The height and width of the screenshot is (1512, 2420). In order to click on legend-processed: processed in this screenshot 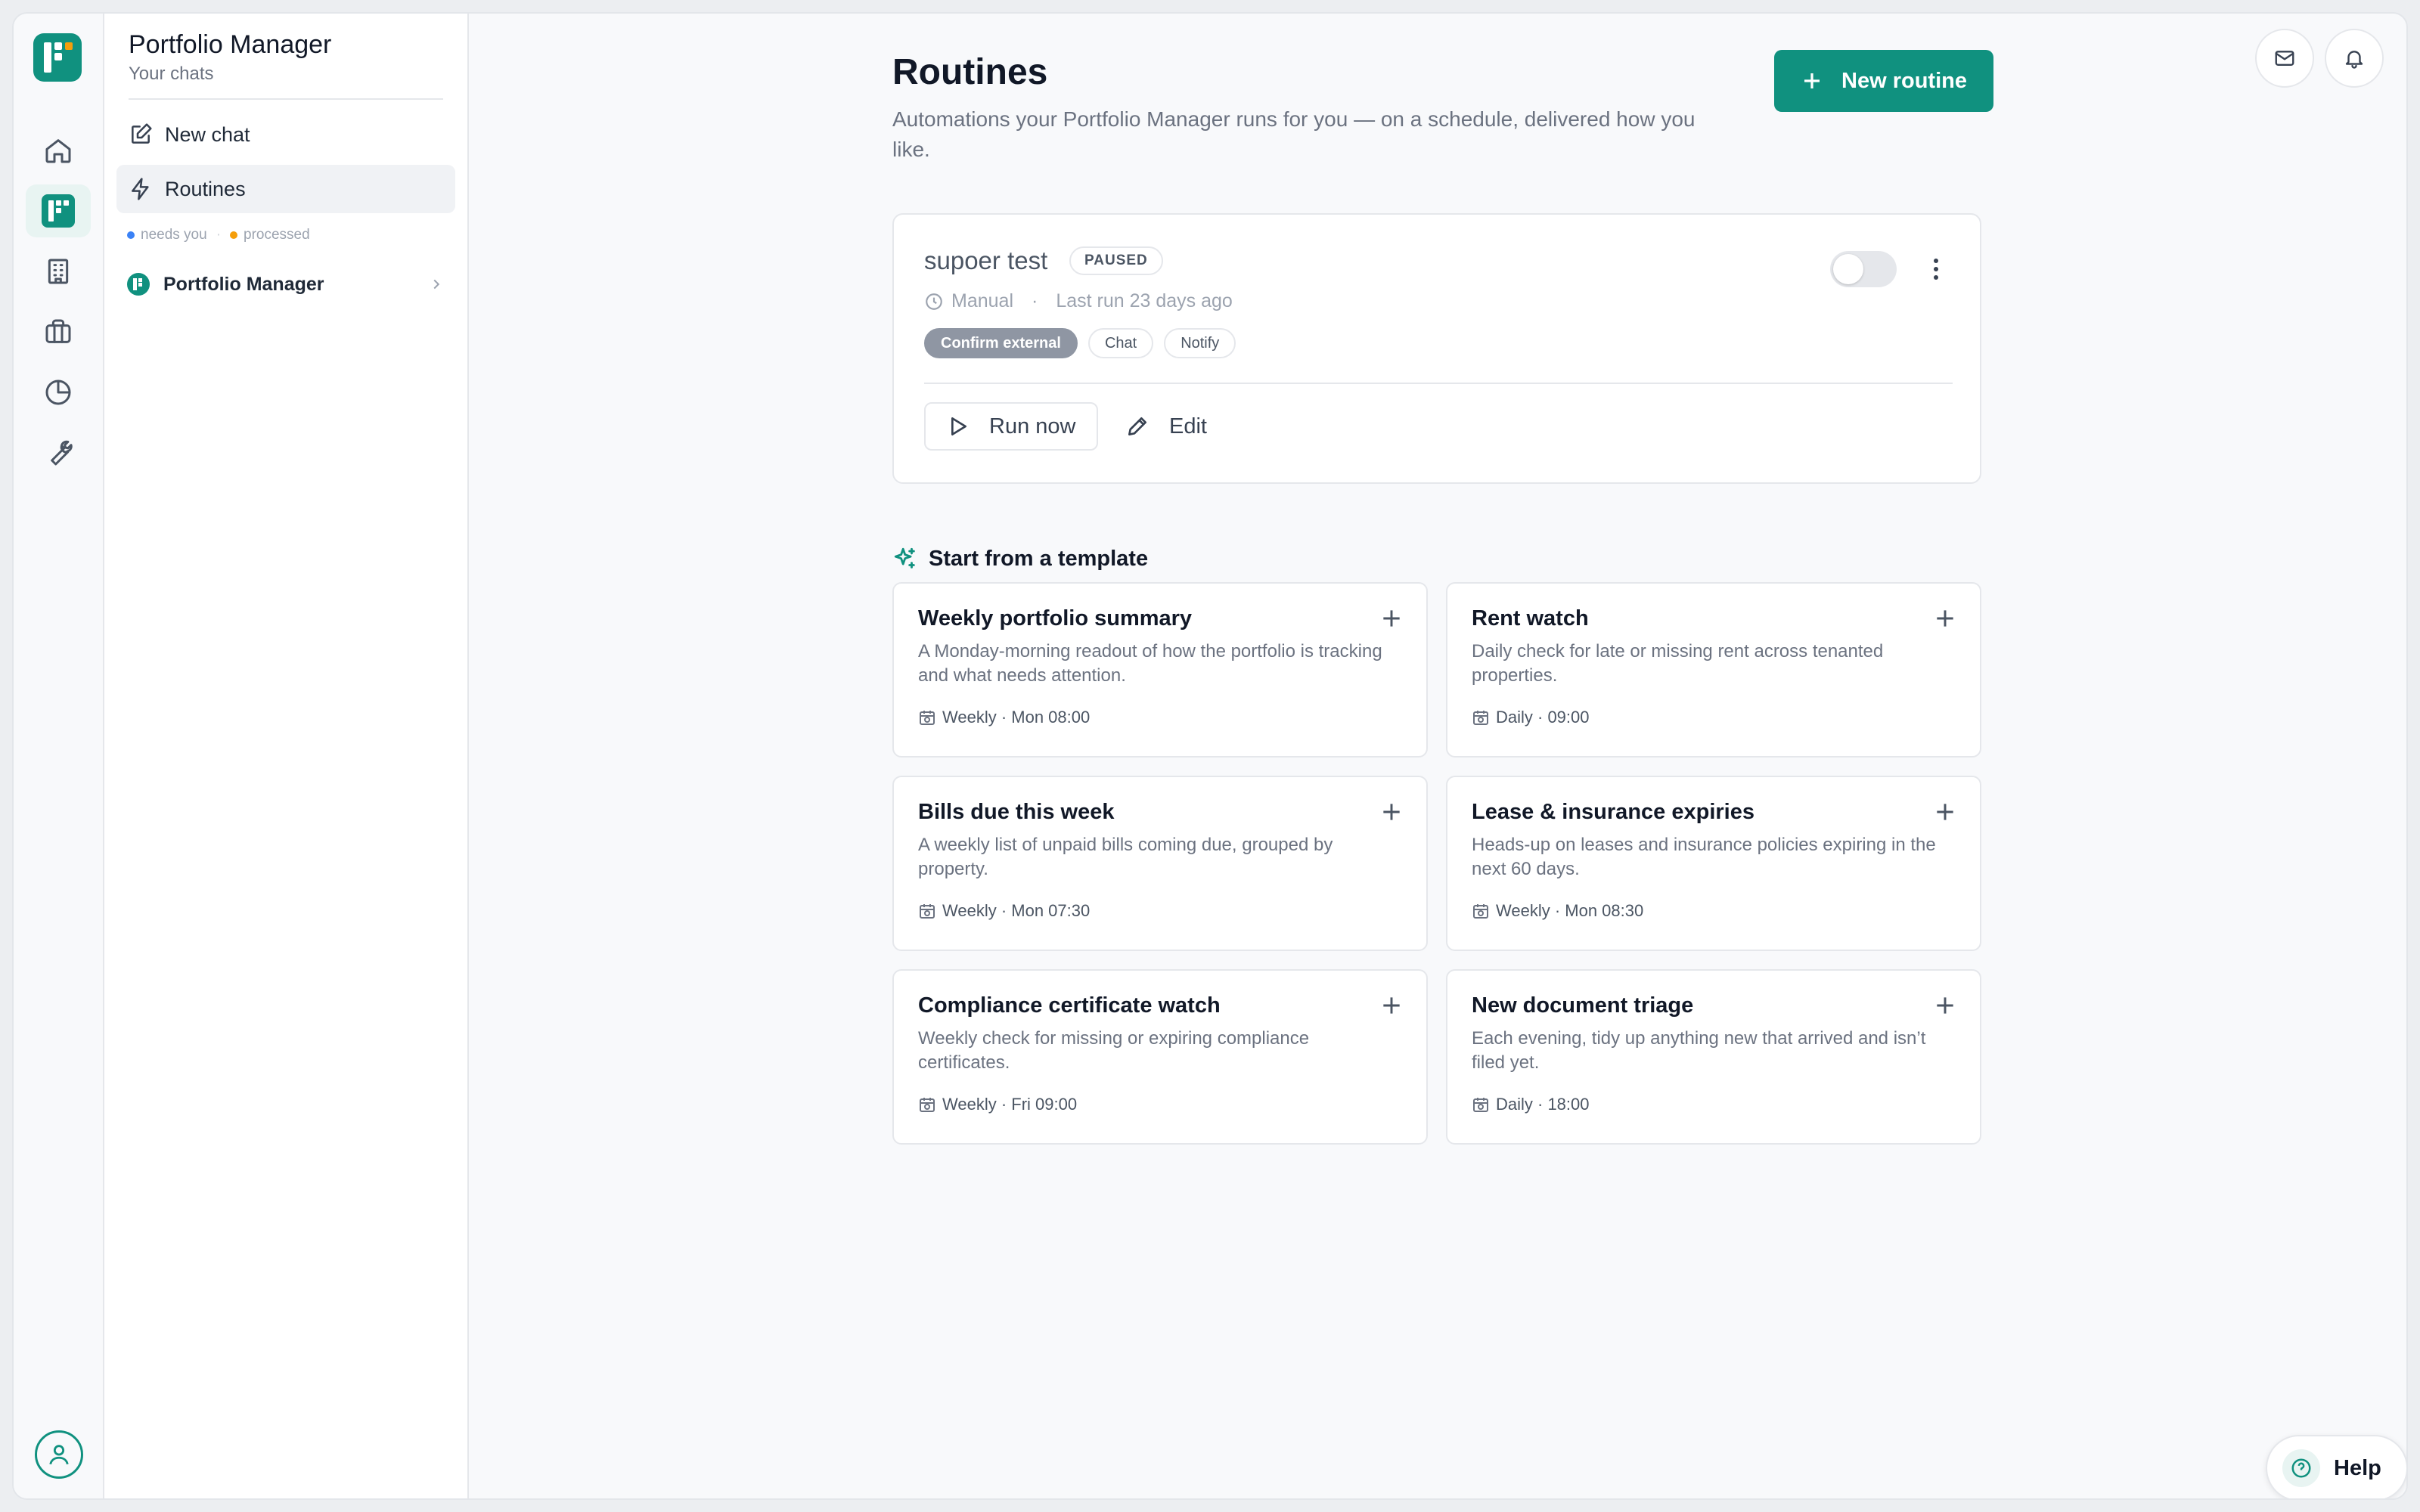, I will do `click(277, 235)`.